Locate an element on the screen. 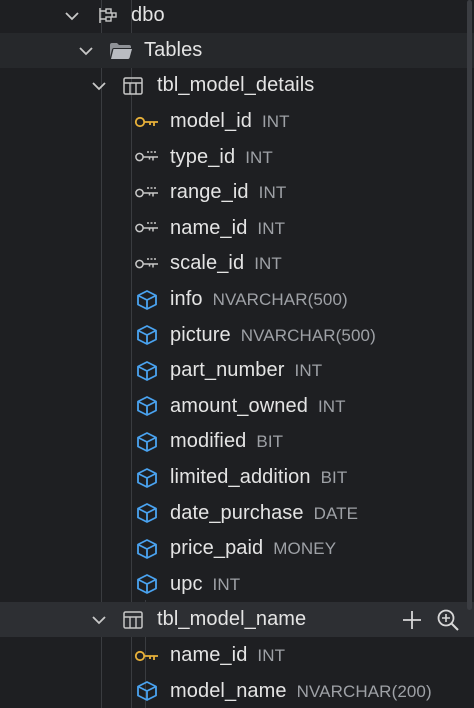  column-name: date_purchase is located at coordinates (237, 512).